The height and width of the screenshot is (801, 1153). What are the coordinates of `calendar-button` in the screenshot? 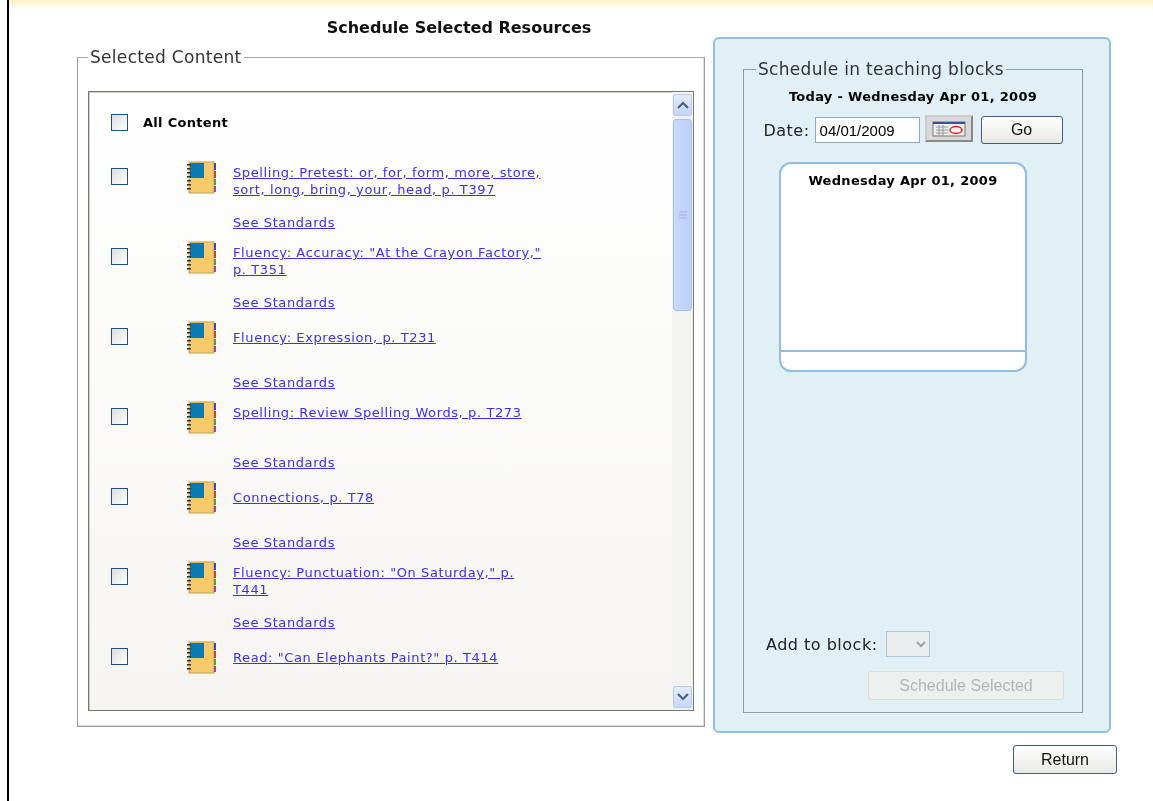 It's located at (948, 128).